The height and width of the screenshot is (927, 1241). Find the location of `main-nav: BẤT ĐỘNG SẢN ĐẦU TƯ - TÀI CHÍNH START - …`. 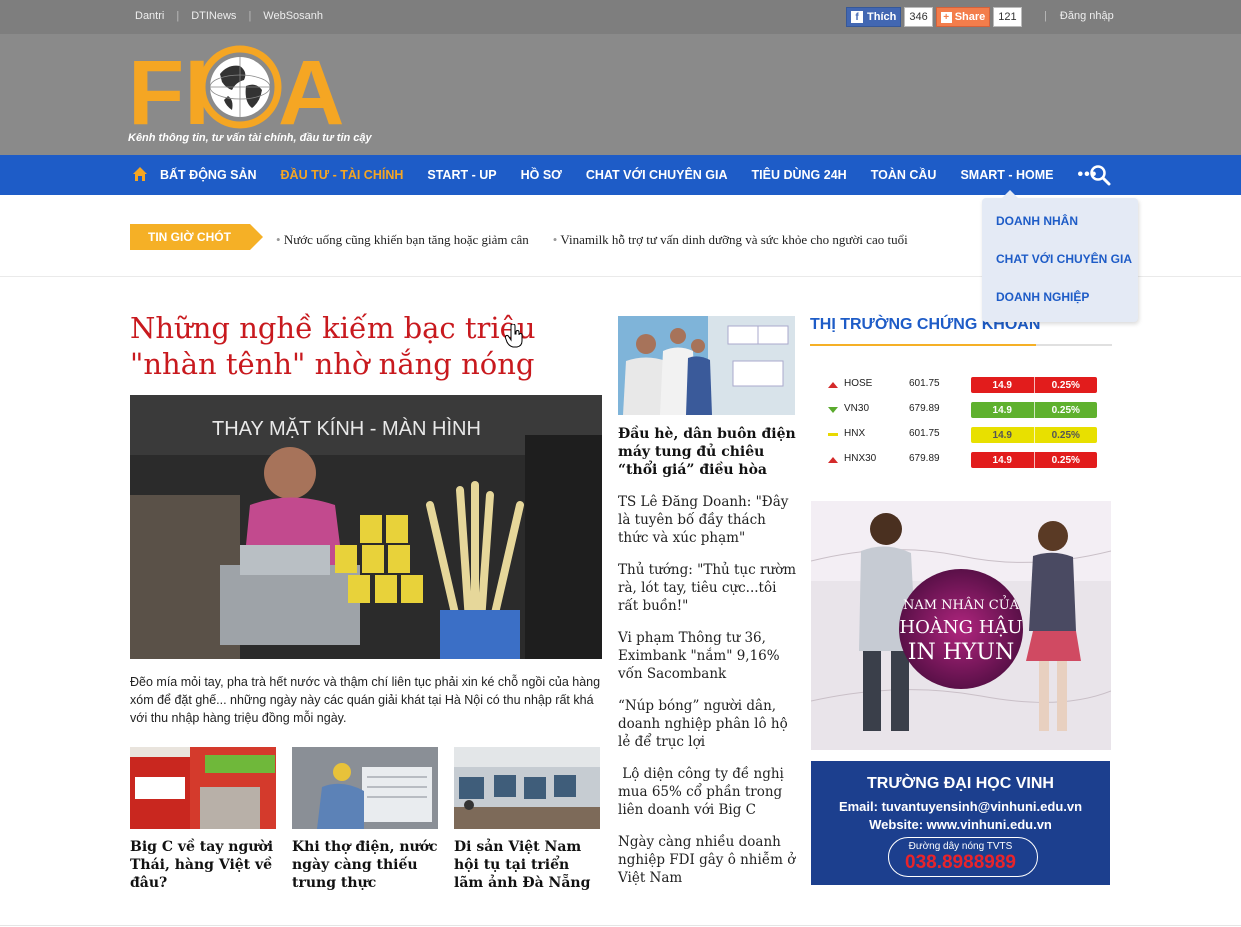

main-nav: BẤT ĐỘNG SẢN ĐẦU TƯ - TÀI CHÍNH START - … is located at coordinates (620, 175).